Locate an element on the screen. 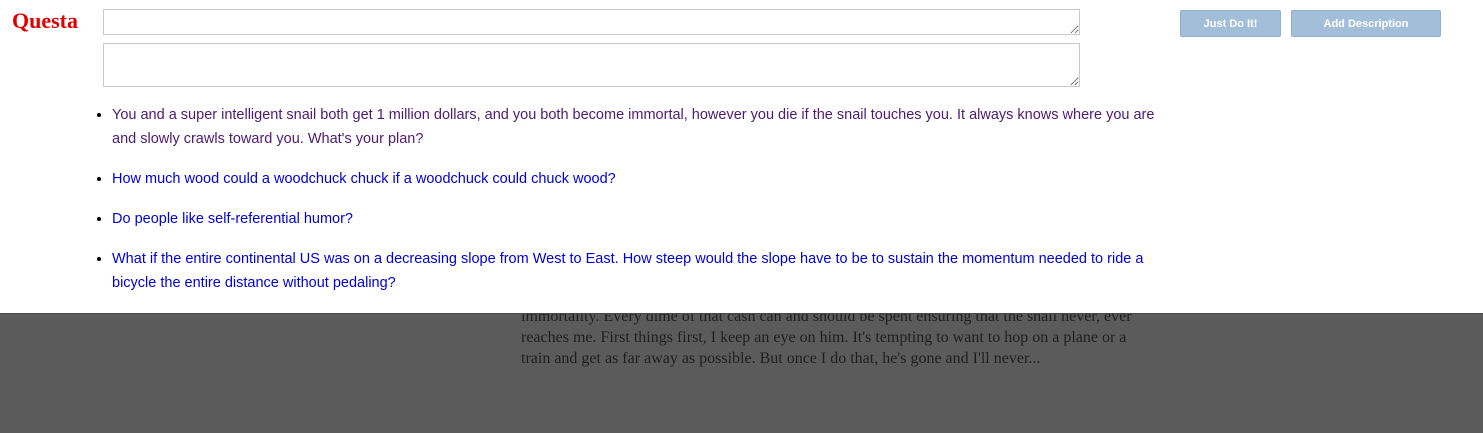 The height and width of the screenshot is (433, 1483). suggestion-link: Do people like self-referential humor? is located at coordinates (232, 219).